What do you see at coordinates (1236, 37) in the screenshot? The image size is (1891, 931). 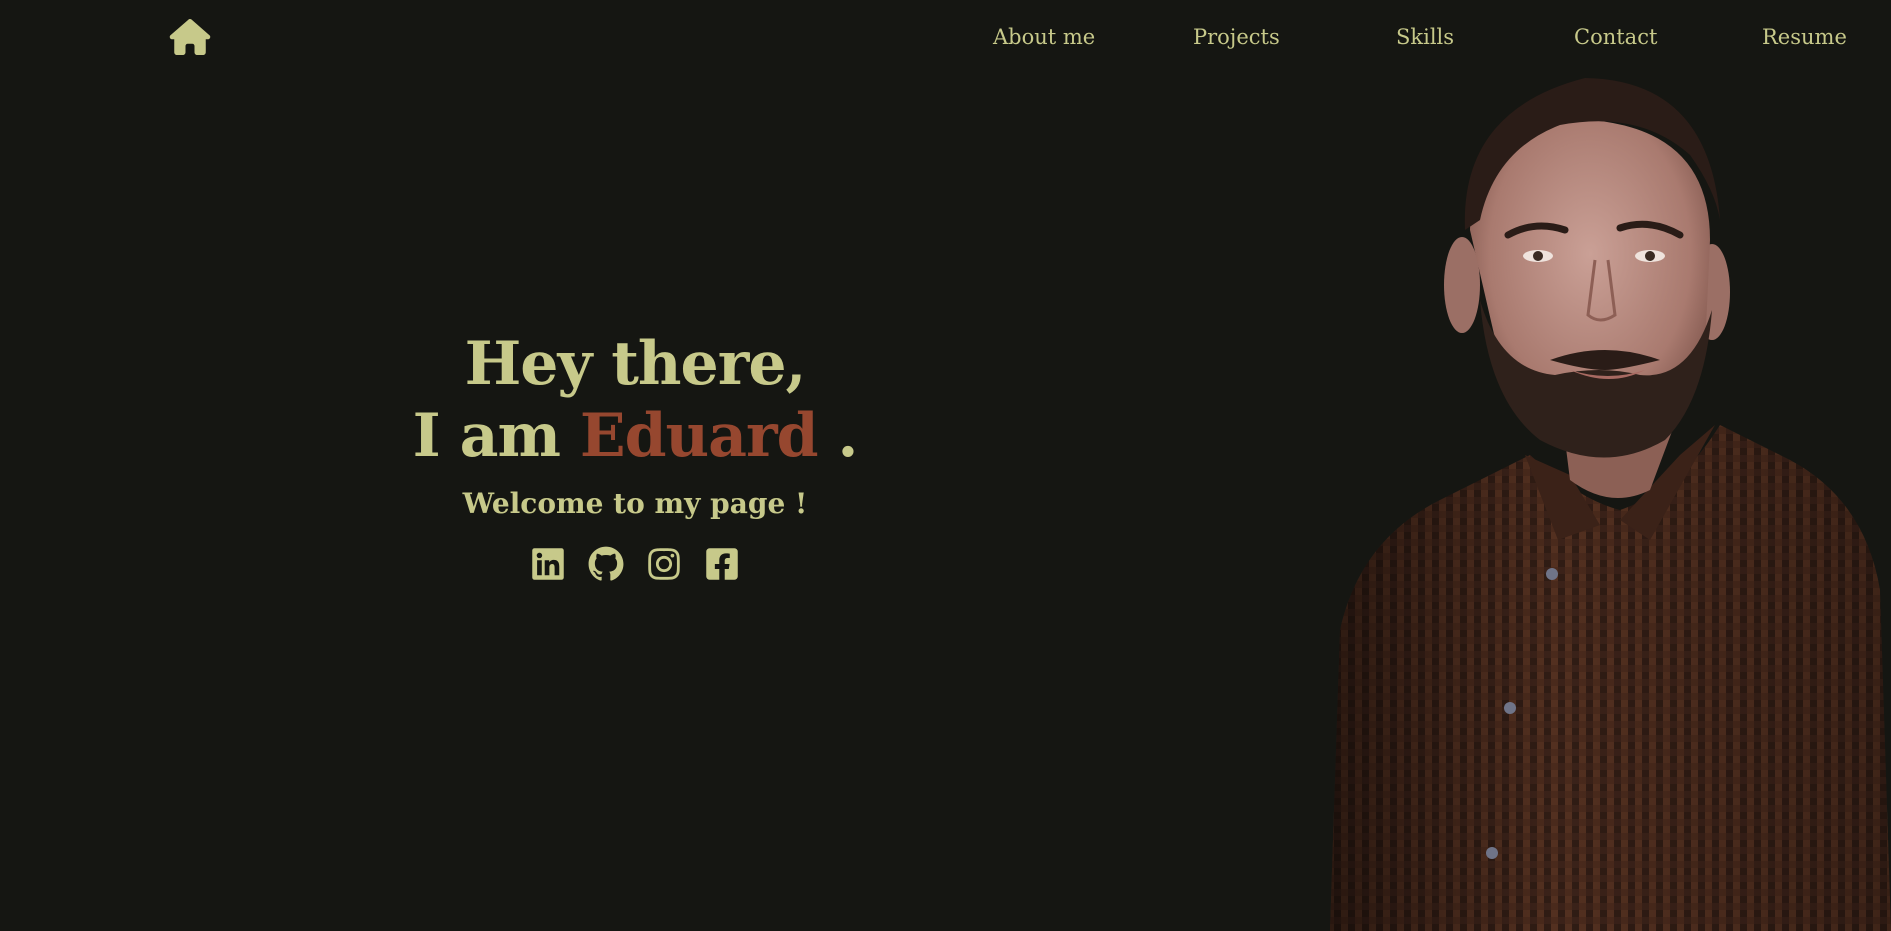 I see `nav-projects: Projects` at bounding box center [1236, 37].